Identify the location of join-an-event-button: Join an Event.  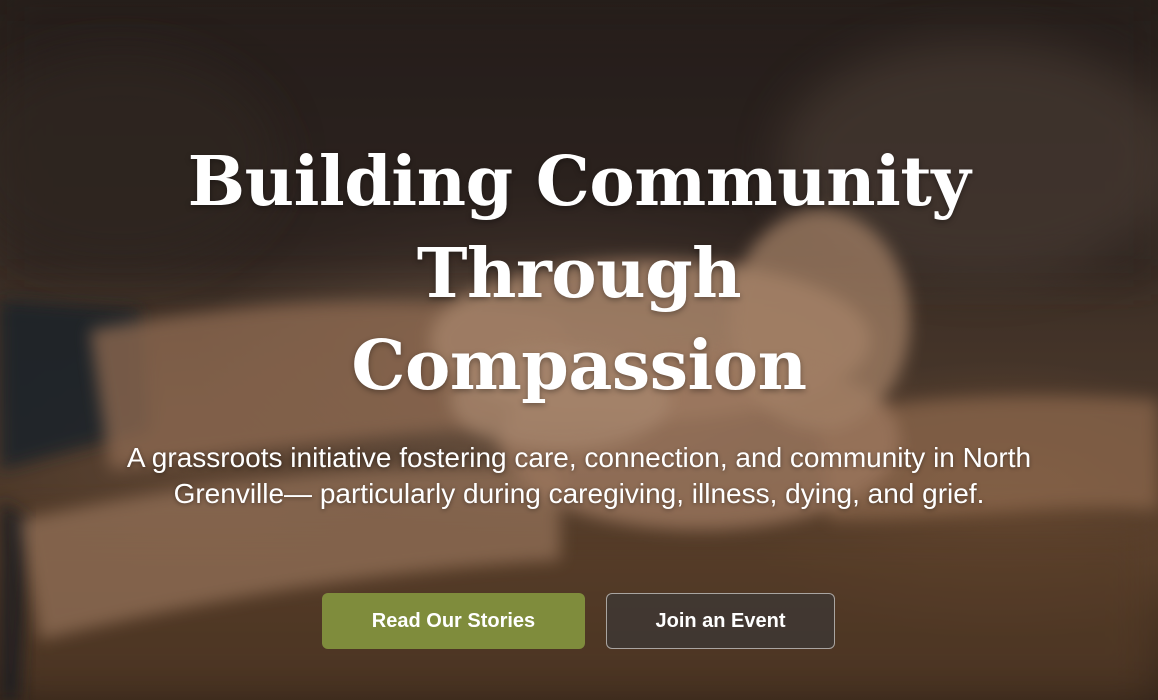
(720, 621).